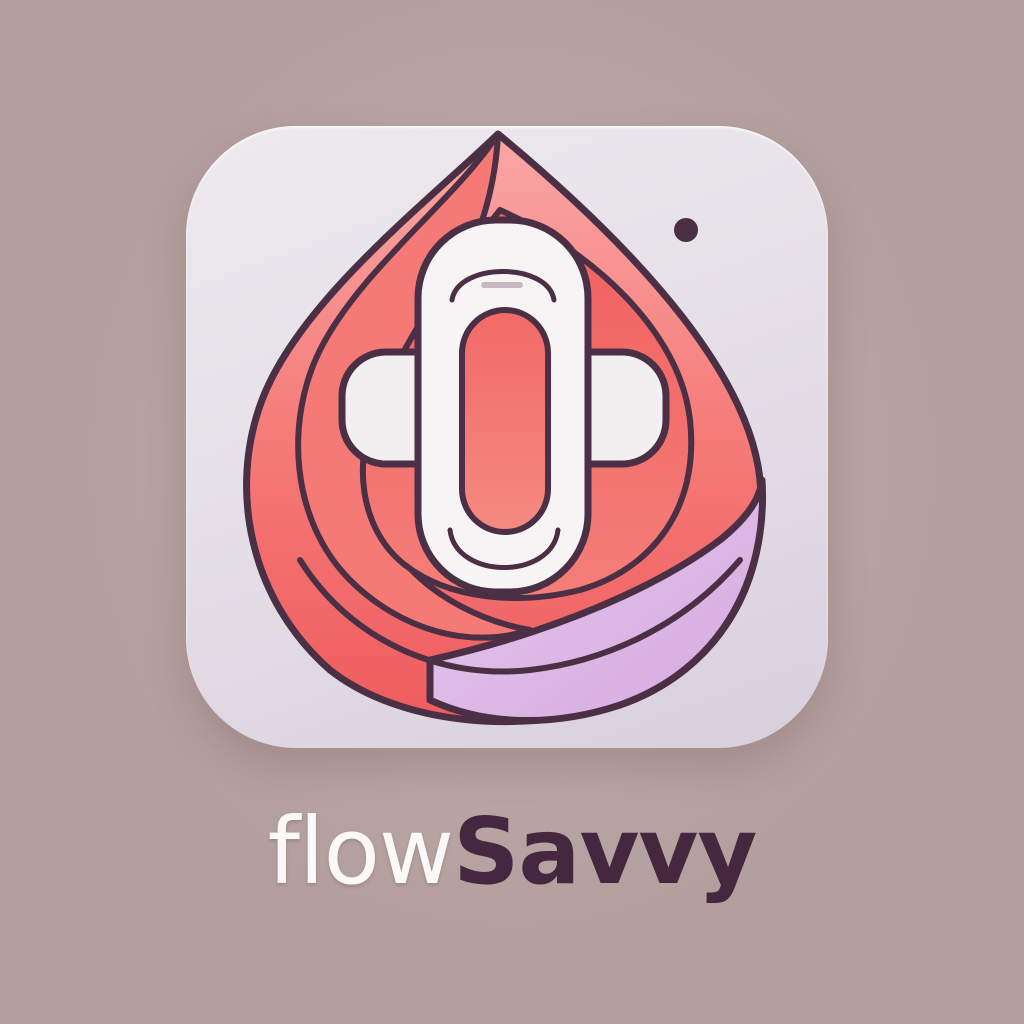 The height and width of the screenshot is (1024, 1024). I want to click on wordmark-flow: flow, so click(360, 851).